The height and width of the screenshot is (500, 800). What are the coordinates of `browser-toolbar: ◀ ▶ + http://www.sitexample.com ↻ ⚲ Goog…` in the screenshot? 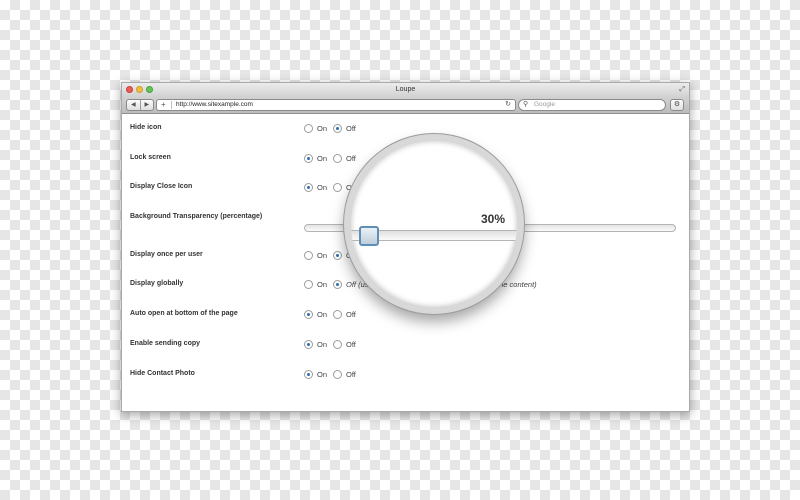 It's located at (405, 105).